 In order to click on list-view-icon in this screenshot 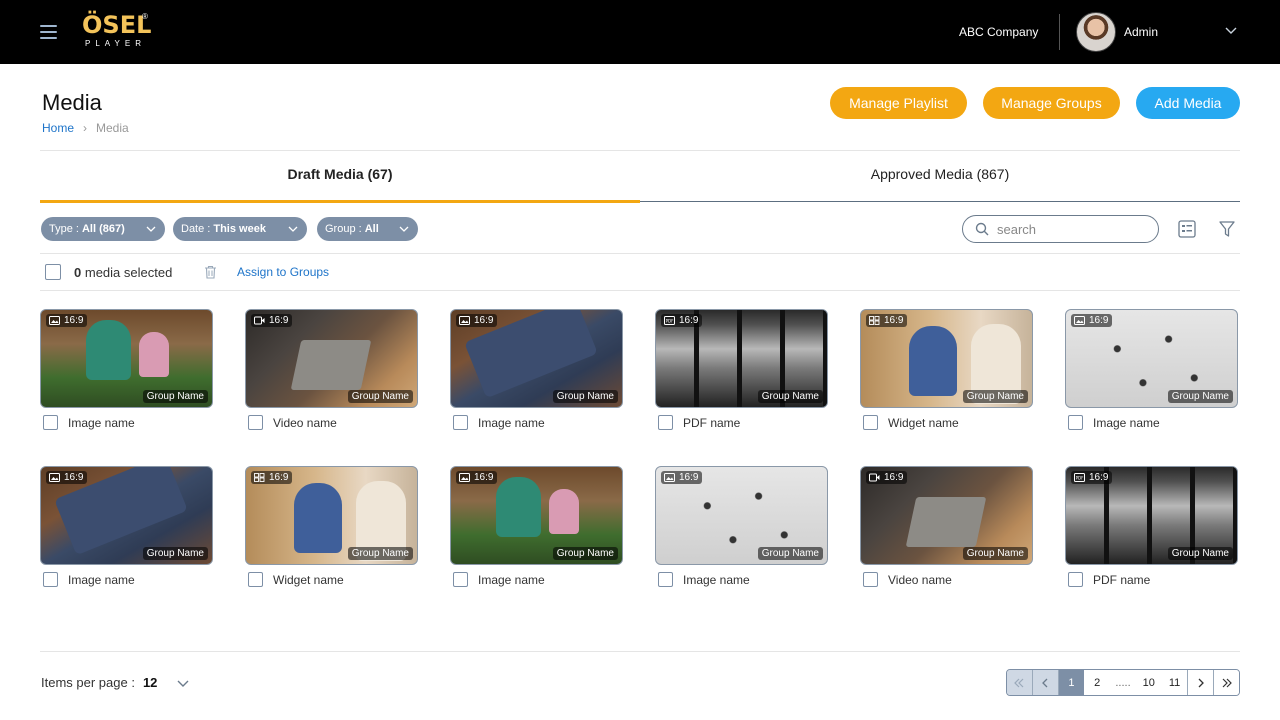, I will do `click(1187, 229)`.